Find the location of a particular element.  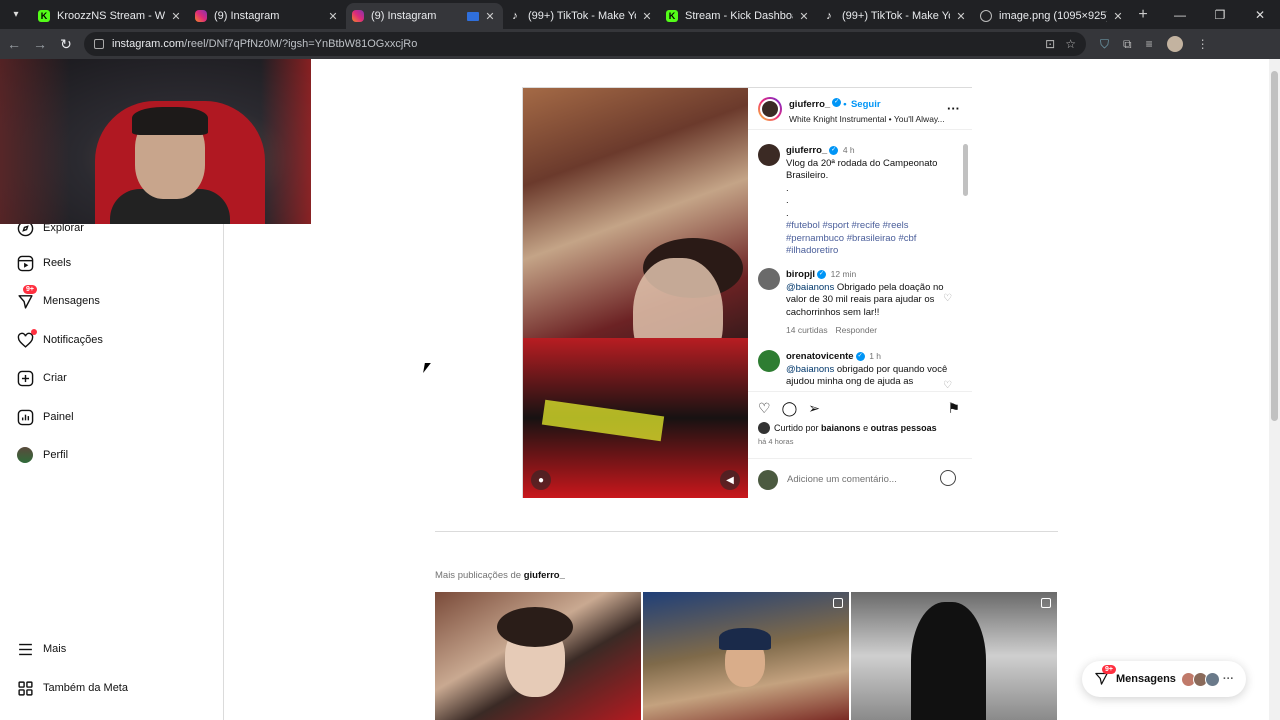

extensions-puzzle-icon: ⧉ is located at coordinates (1127, 44).